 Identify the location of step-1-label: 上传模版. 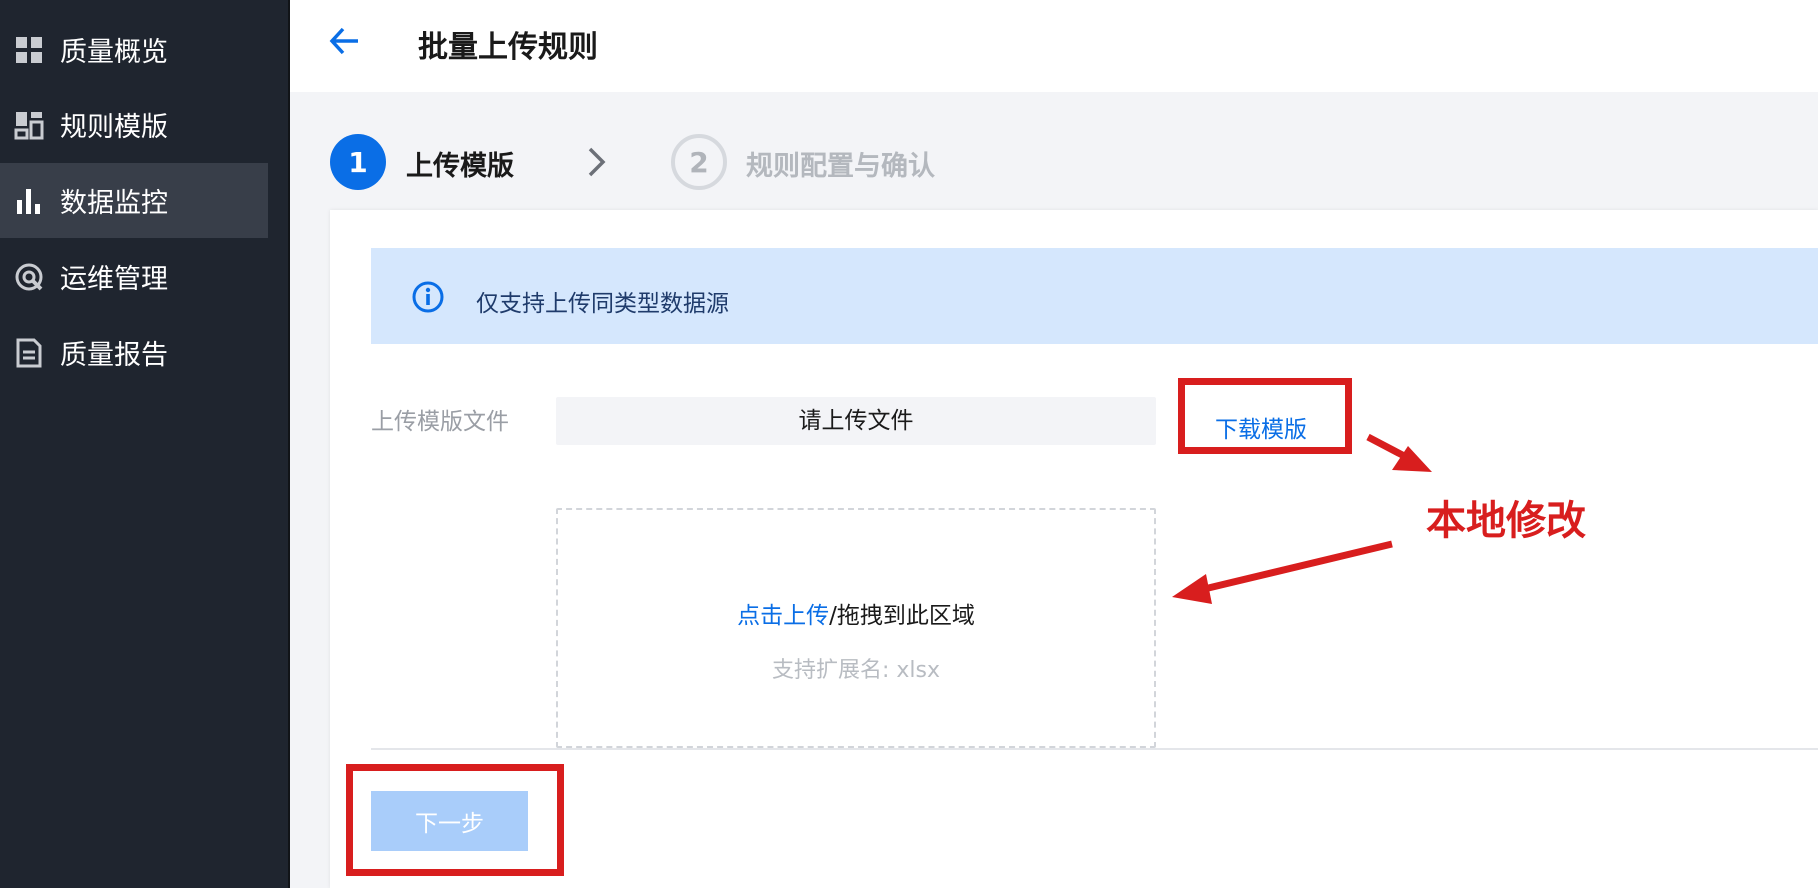
(460, 166).